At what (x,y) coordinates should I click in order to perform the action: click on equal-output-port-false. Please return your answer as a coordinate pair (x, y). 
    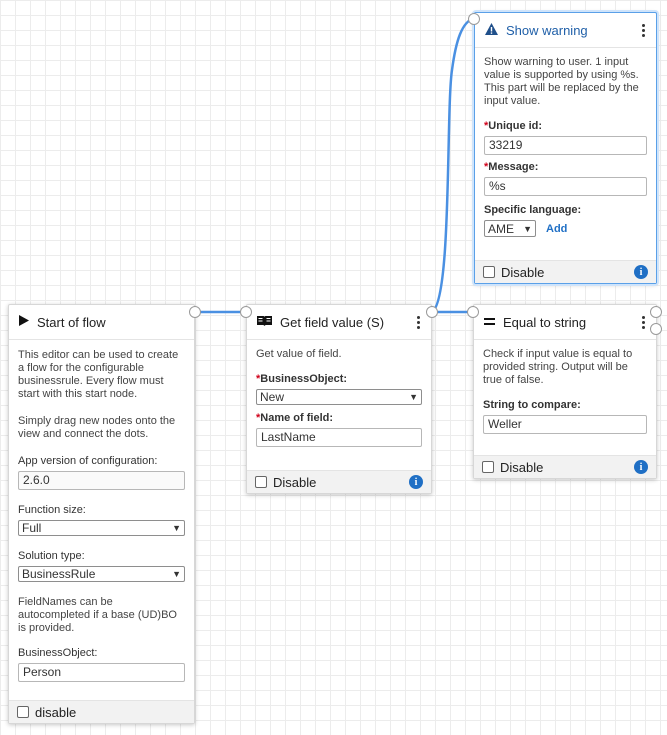
    Looking at the image, I should click on (656, 329).